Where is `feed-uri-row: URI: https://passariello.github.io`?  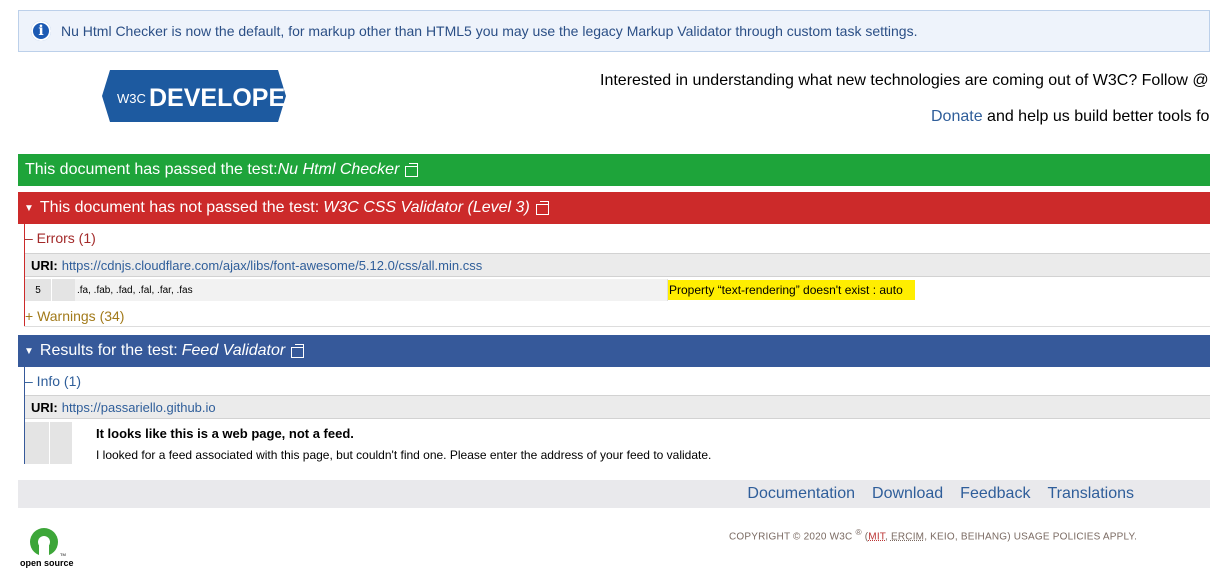
feed-uri-row: URI: https://passariello.github.io is located at coordinates (617, 407).